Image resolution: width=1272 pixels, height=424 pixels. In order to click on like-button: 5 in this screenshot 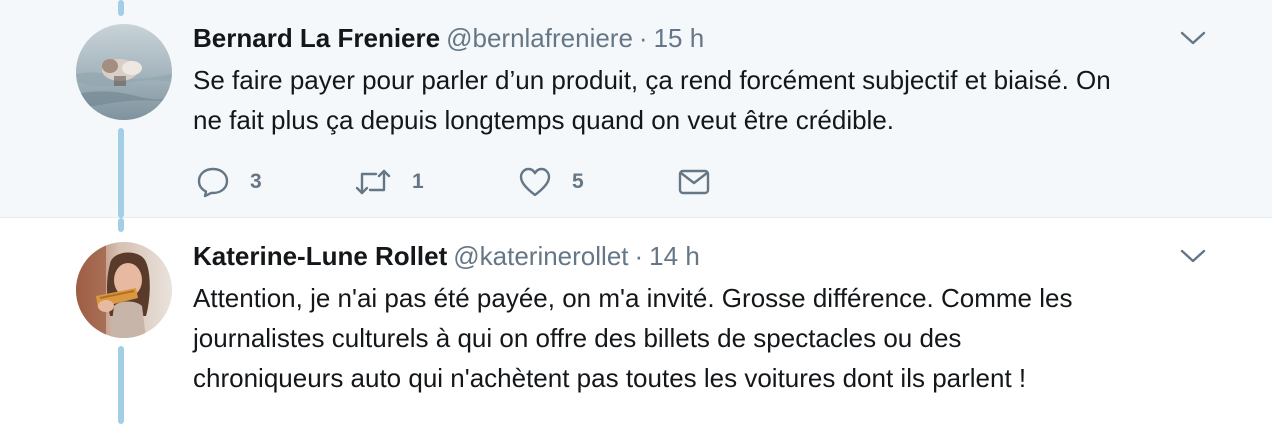, I will do `click(551, 182)`.